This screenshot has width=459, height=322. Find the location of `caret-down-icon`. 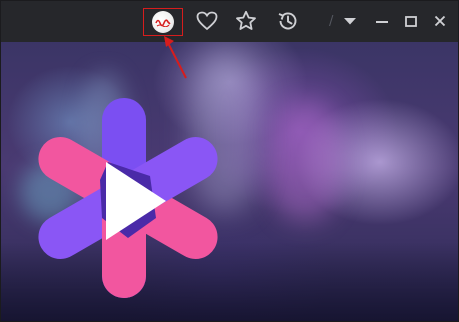

caret-down-icon is located at coordinates (350, 21).